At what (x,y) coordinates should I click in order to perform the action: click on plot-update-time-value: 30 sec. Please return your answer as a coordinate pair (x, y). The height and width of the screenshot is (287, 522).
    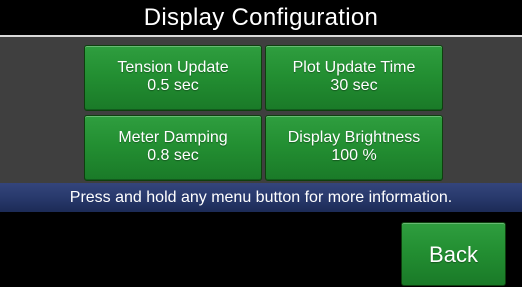
    Looking at the image, I should click on (354, 85).